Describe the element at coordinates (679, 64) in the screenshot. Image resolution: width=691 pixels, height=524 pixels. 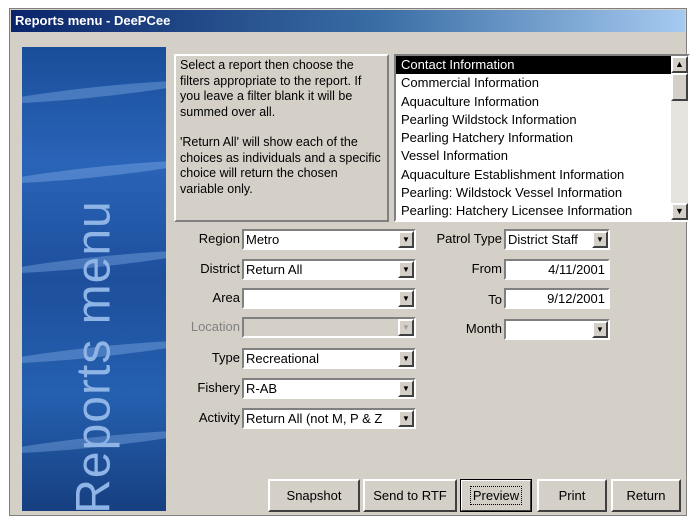
I see `scroll-up-arrow-icon: ▲` at that location.